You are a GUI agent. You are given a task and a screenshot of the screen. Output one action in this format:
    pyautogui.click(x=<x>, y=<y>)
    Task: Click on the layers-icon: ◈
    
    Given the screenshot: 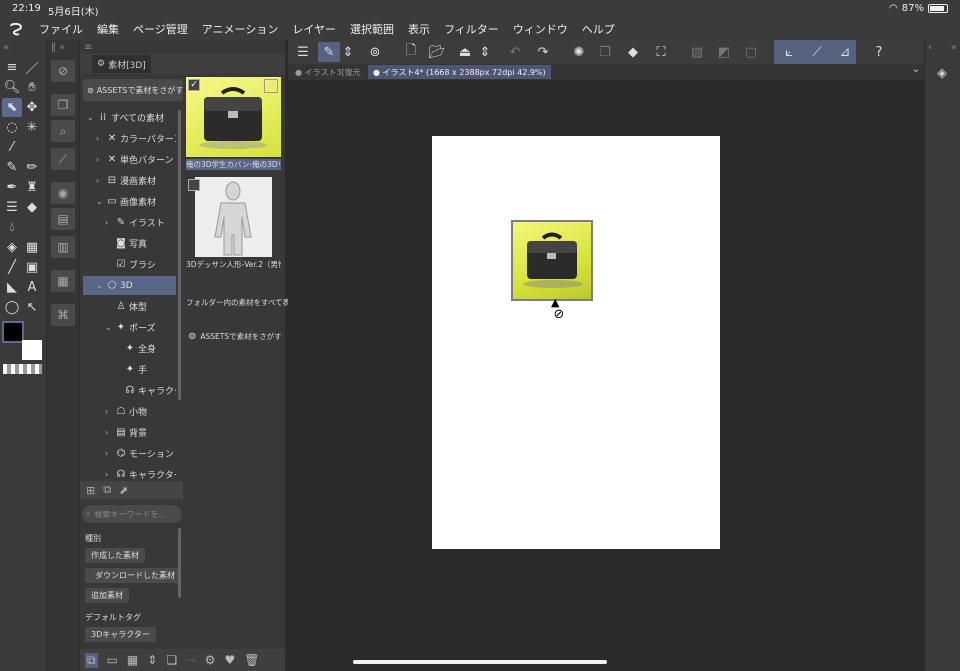 What is the action you would take?
    pyautogui.click(x=942, y=73)
    